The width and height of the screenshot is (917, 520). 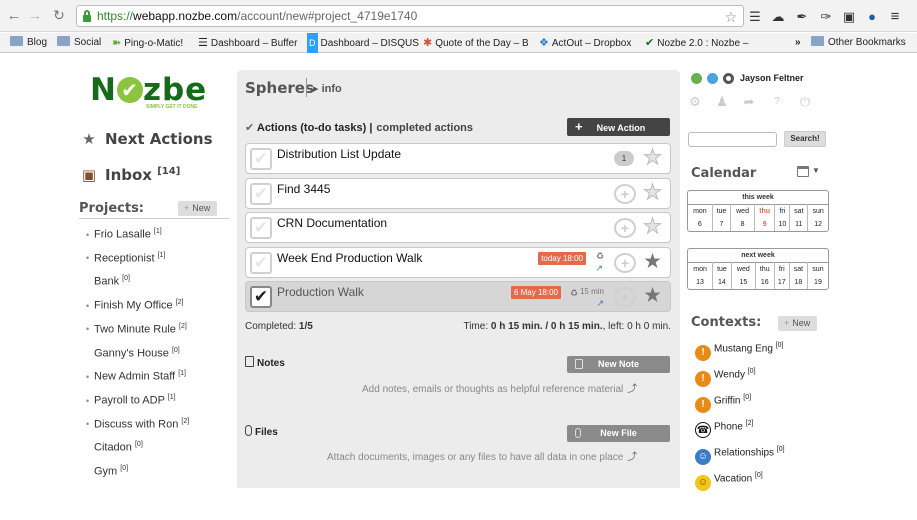 I want to click on task-name: Find 3445, so click(x=303, y=189).